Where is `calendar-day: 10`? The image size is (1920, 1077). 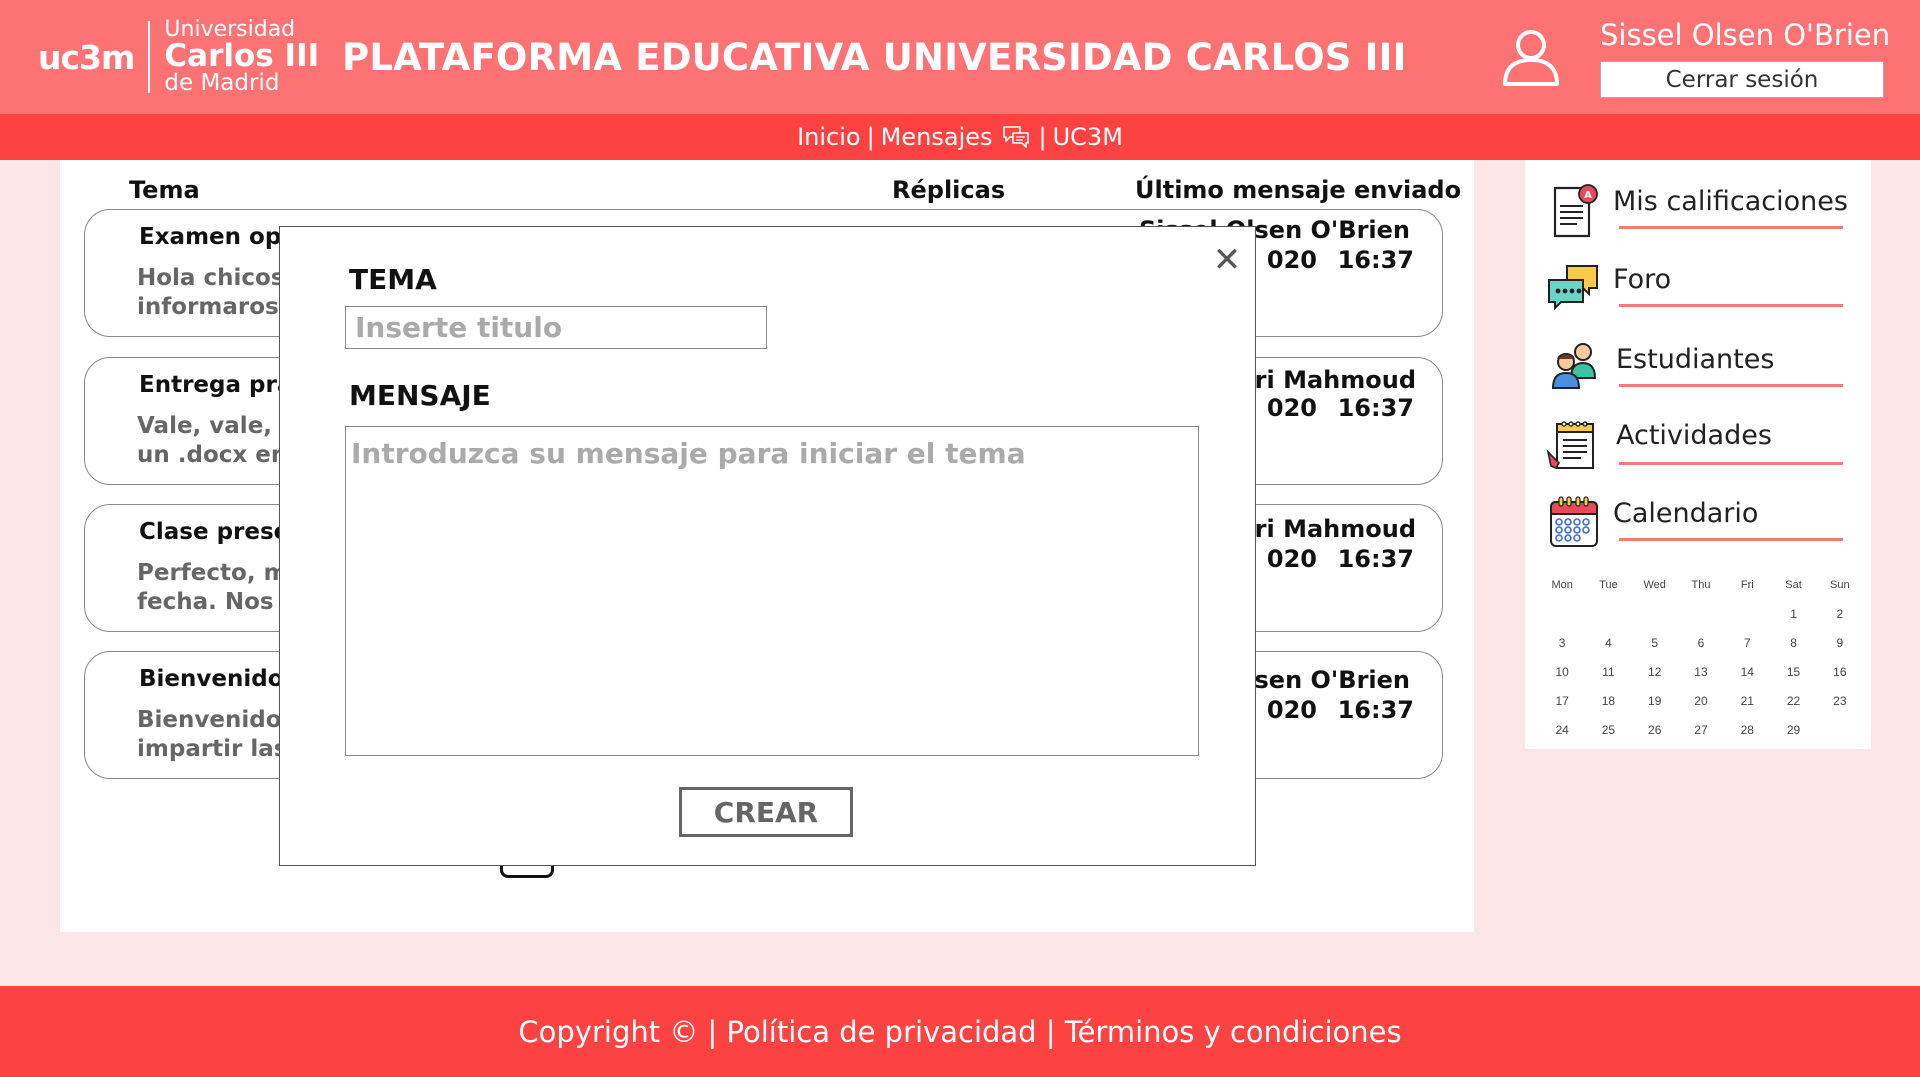 calendar-day: 10 is located at coordinates (1562, 672).